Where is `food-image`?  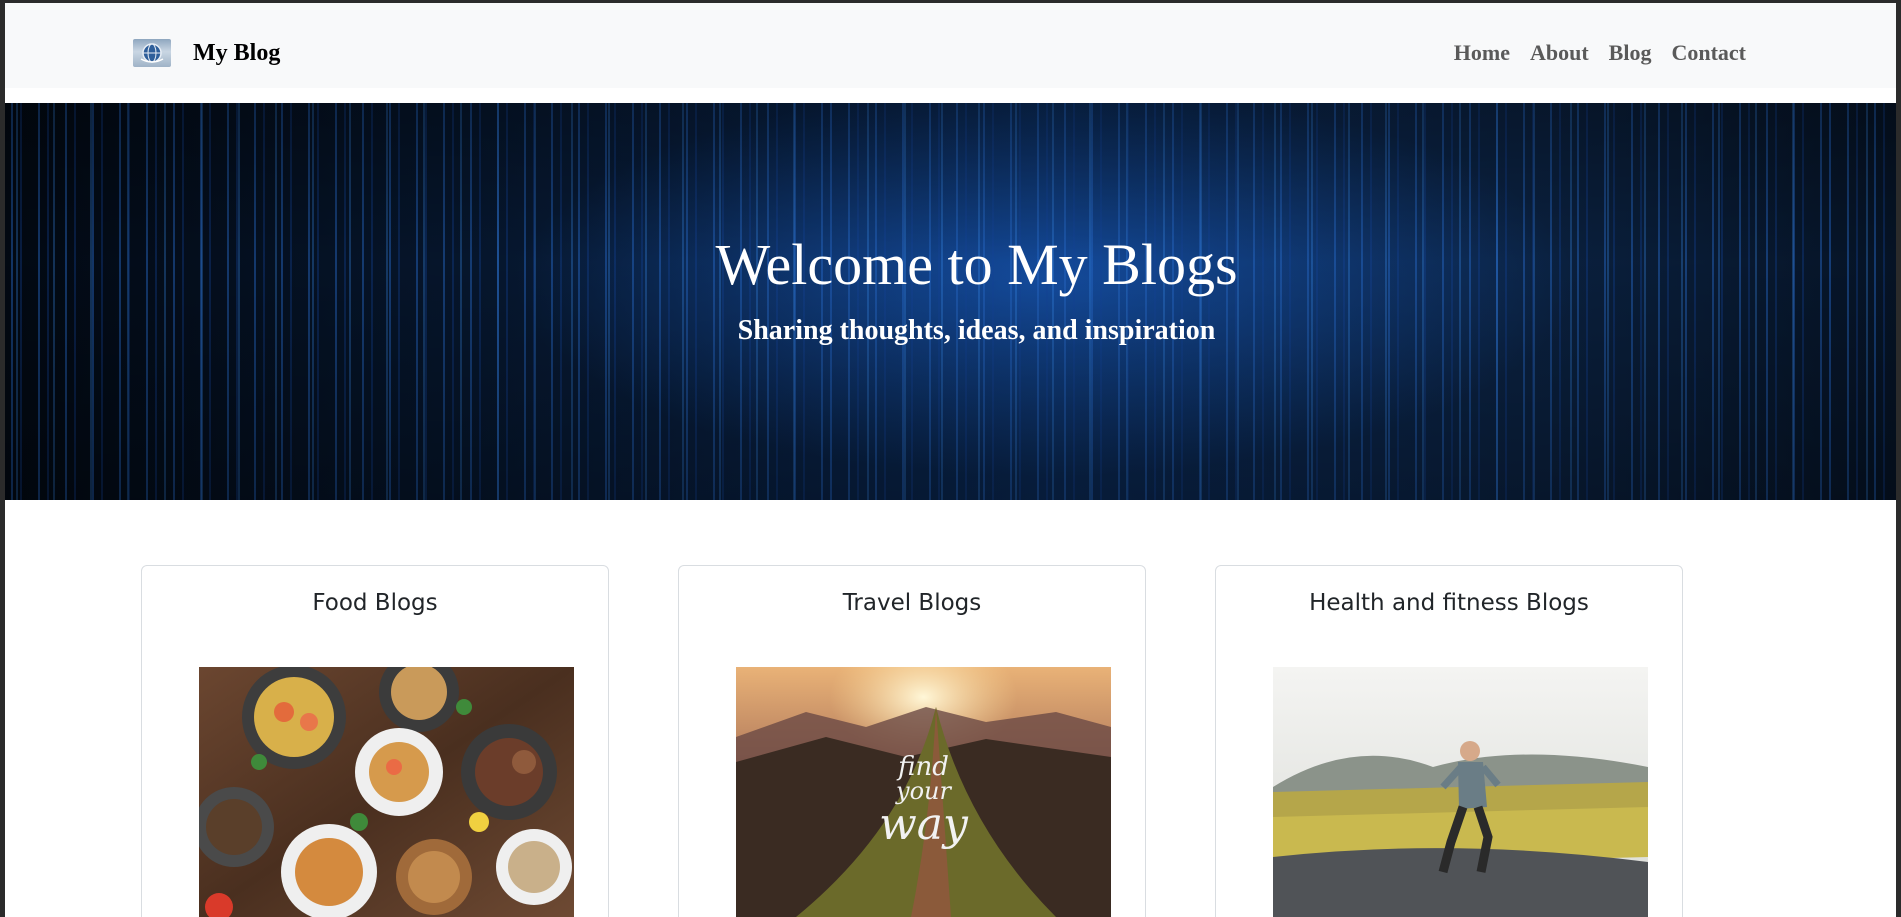
food-image is located at coordinates (386, 792).